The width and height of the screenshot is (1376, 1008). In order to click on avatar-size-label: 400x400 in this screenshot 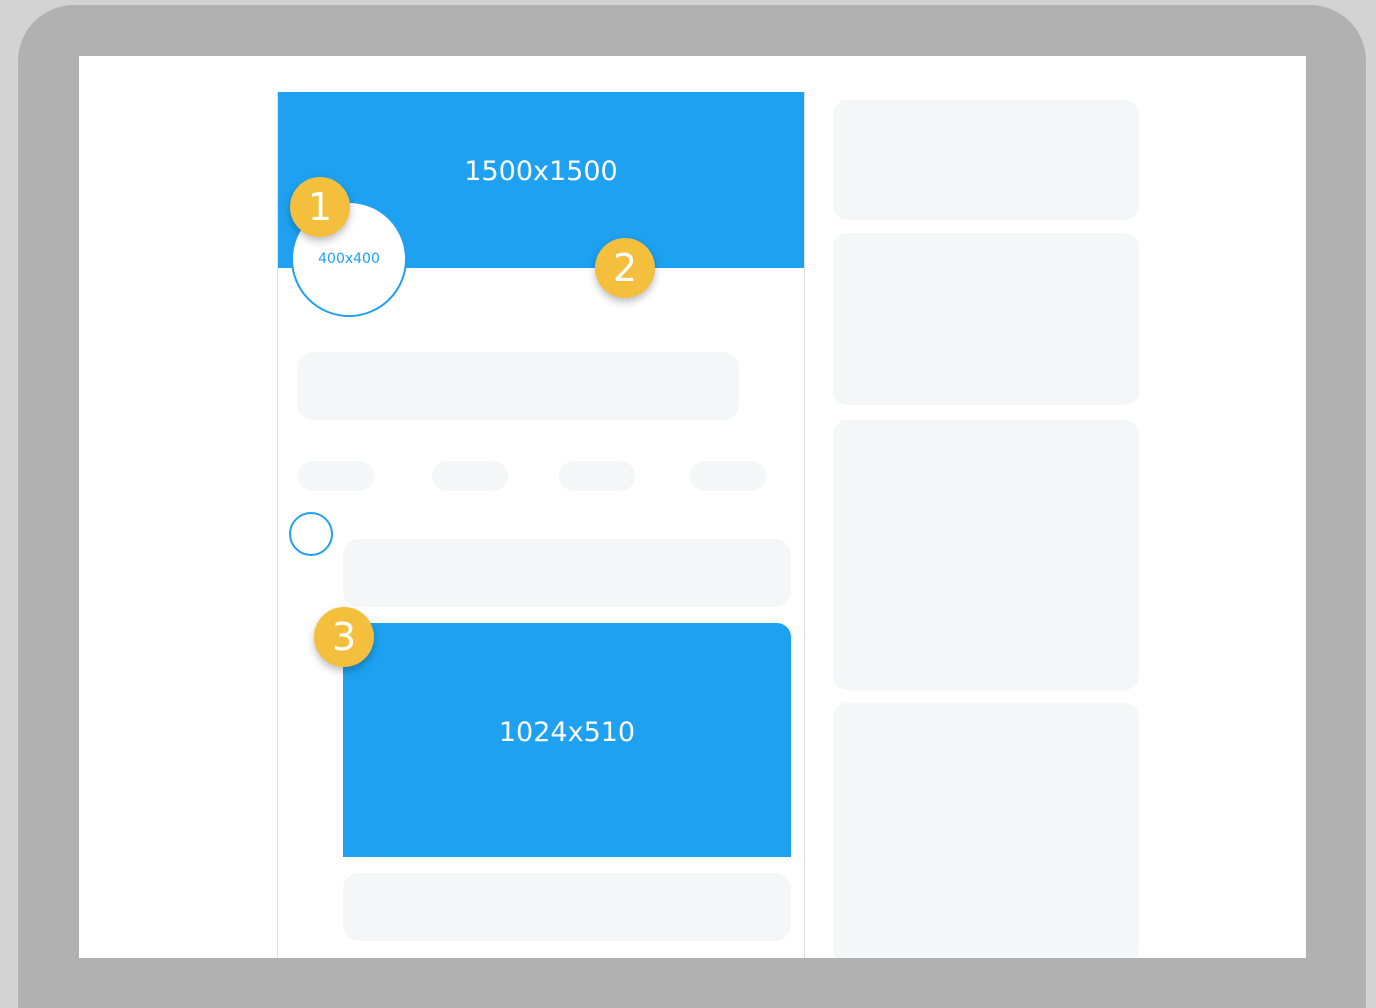, I will do `click(349, 259)`.